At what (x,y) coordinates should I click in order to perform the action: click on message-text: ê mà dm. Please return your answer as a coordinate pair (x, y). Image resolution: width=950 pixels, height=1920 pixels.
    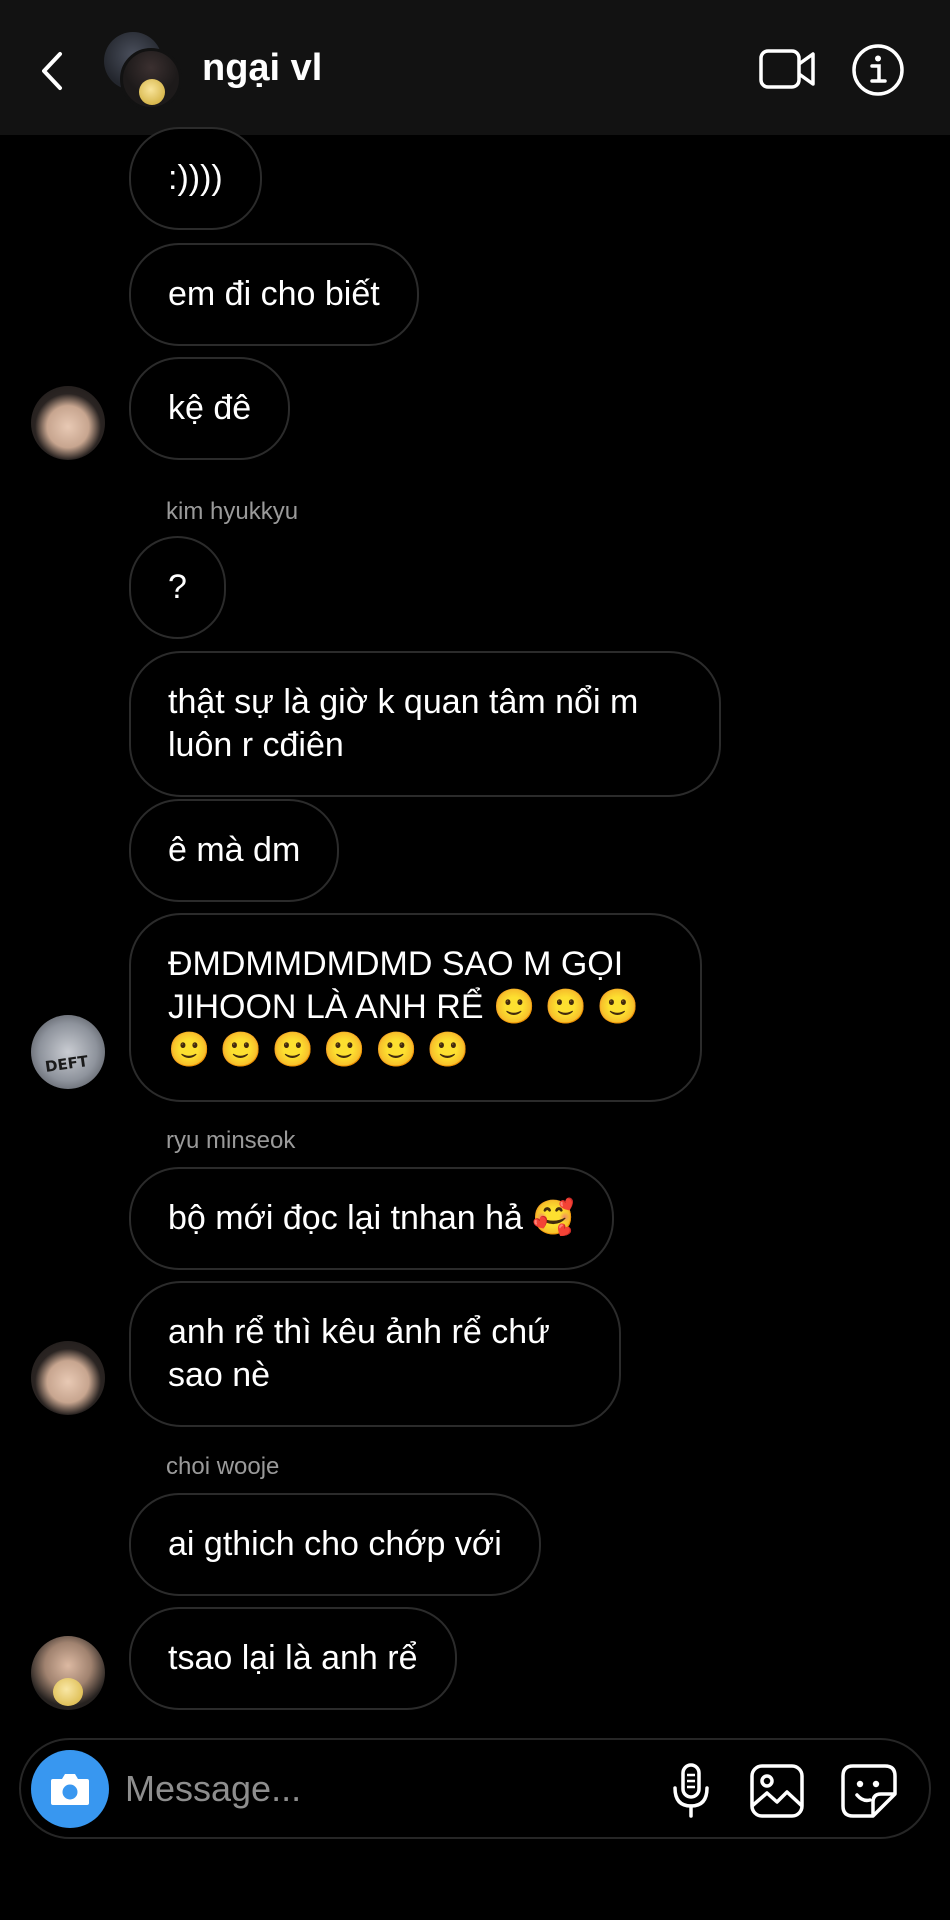
    Looking at the image, I should click on (234, 850).